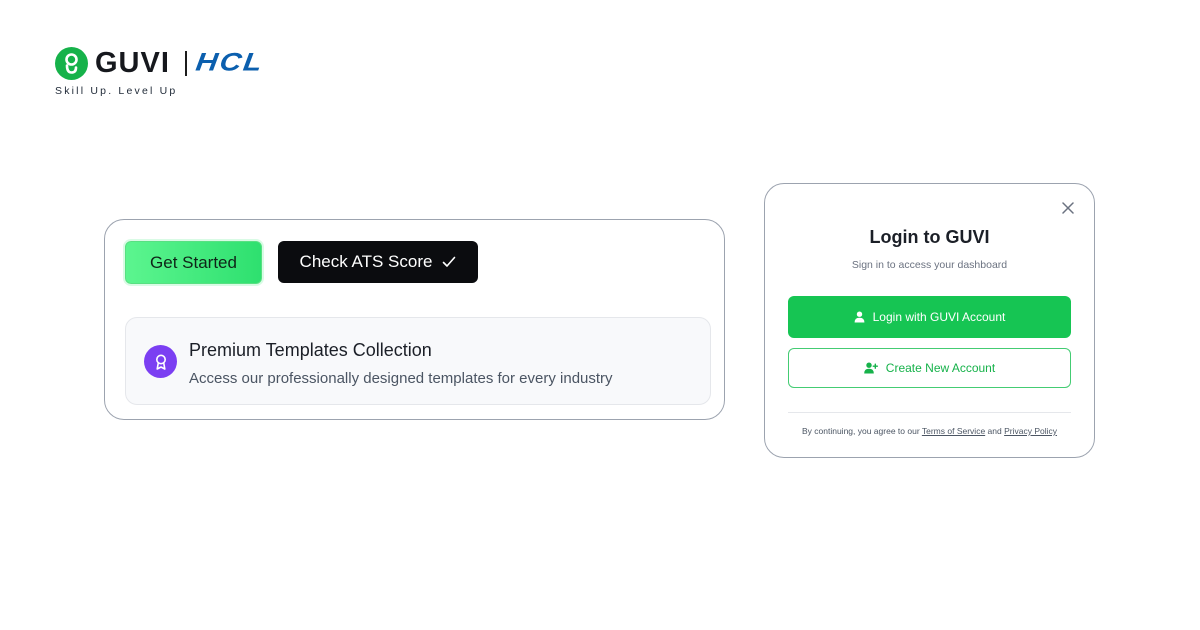 The height and width of the screenshot is (630, 1200). Describe the element at coordinates (929, 412) in the screenshot. I see `dialog-divider` at that location.